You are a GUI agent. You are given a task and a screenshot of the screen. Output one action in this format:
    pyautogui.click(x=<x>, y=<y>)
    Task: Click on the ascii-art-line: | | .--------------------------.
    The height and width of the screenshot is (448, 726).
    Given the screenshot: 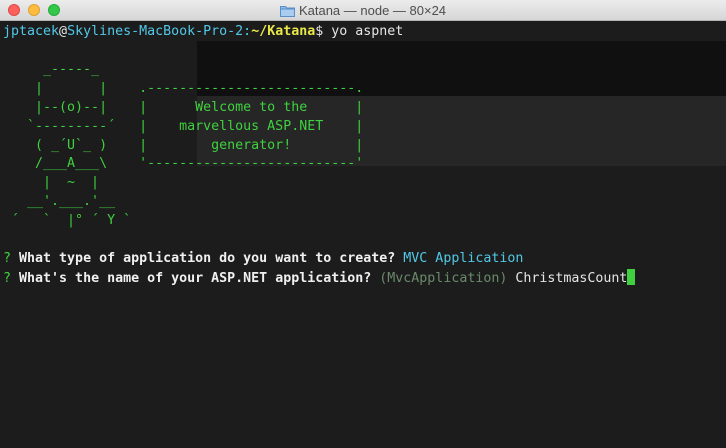 What is the action you would take?
    pyautogui.click(x=183, y=88)
    